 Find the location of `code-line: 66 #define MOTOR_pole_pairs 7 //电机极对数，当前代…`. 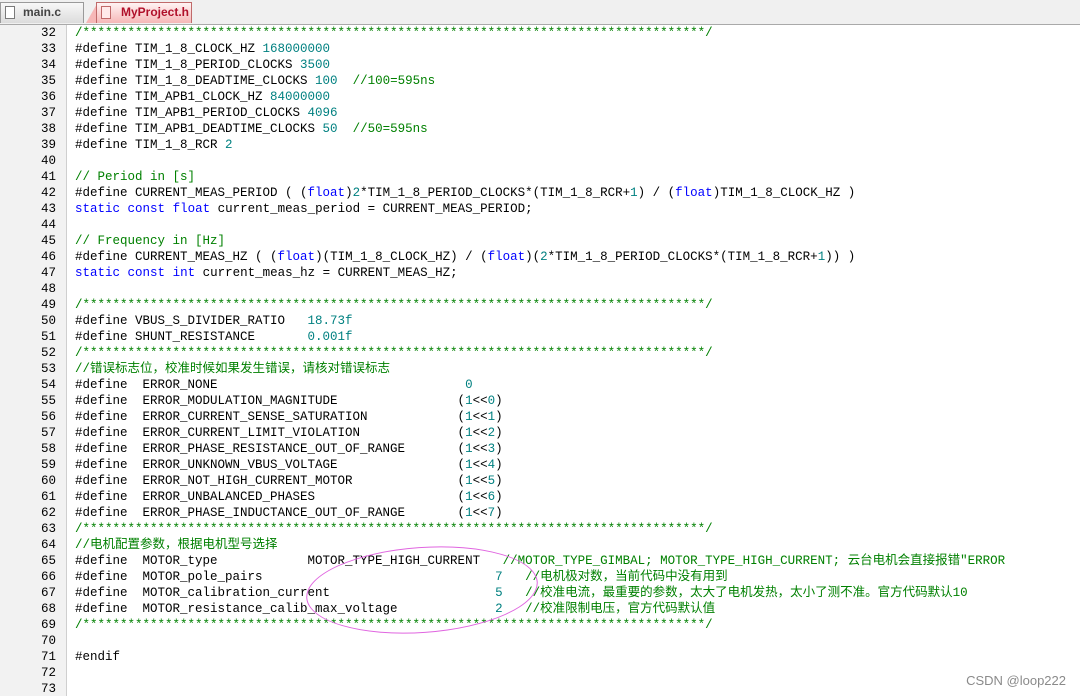

code-line: 66 #define MOTOR_pole_pairs 7 //电机极对数，当前代… is located at coordinates (540, 577).